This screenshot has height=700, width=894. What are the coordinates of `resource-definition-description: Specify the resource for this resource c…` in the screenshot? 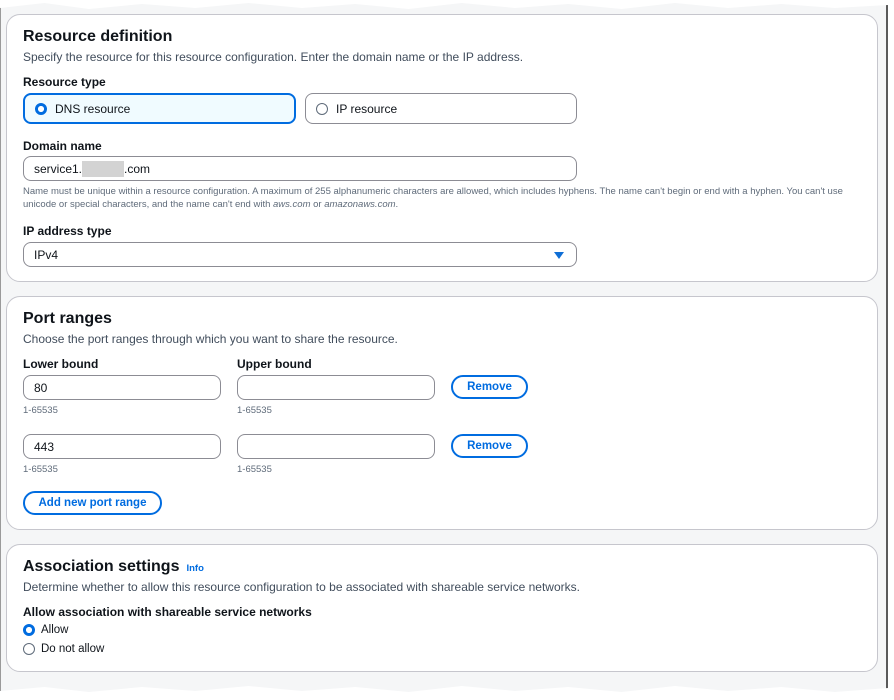 It's located at (273, 57).